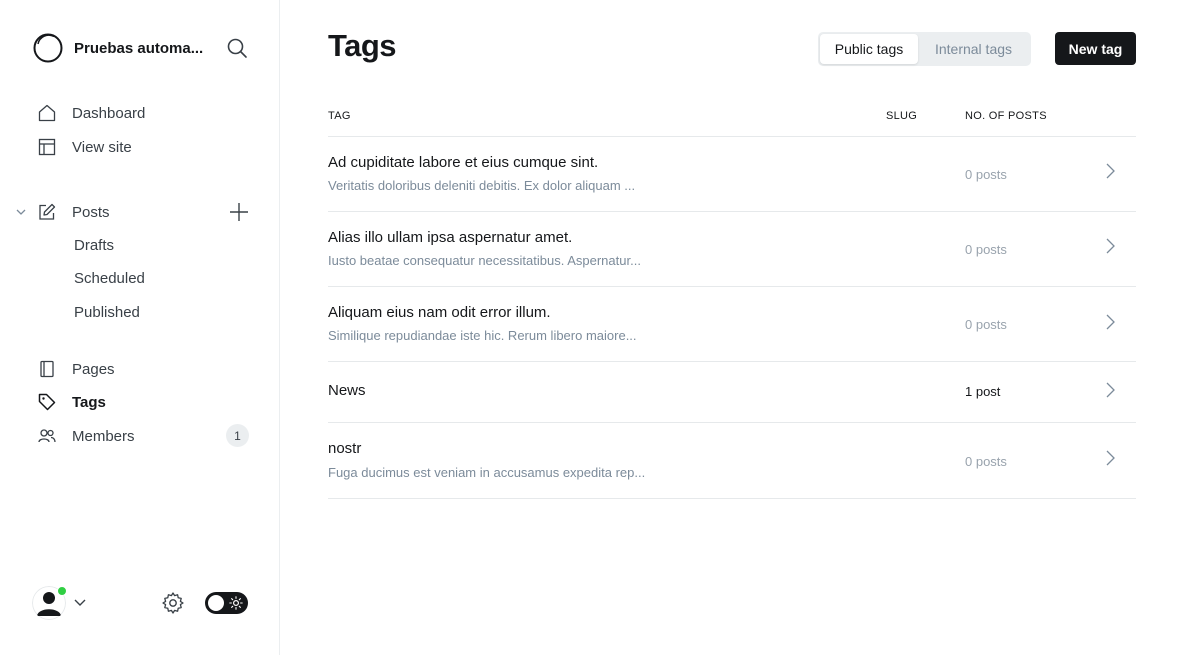 This screenshot has height=655, width=1184. I want to click on sidebar-item-drafts: Drafts, so click(94, 245).